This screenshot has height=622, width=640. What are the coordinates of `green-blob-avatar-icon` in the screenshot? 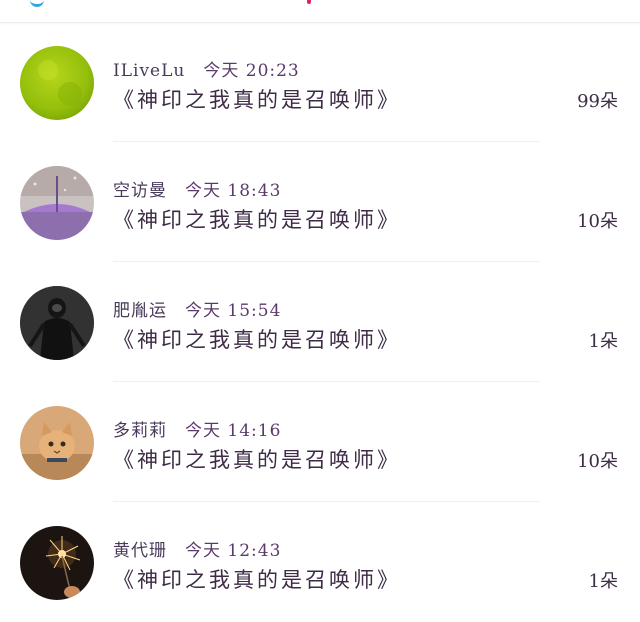 It's located at (57, 83).